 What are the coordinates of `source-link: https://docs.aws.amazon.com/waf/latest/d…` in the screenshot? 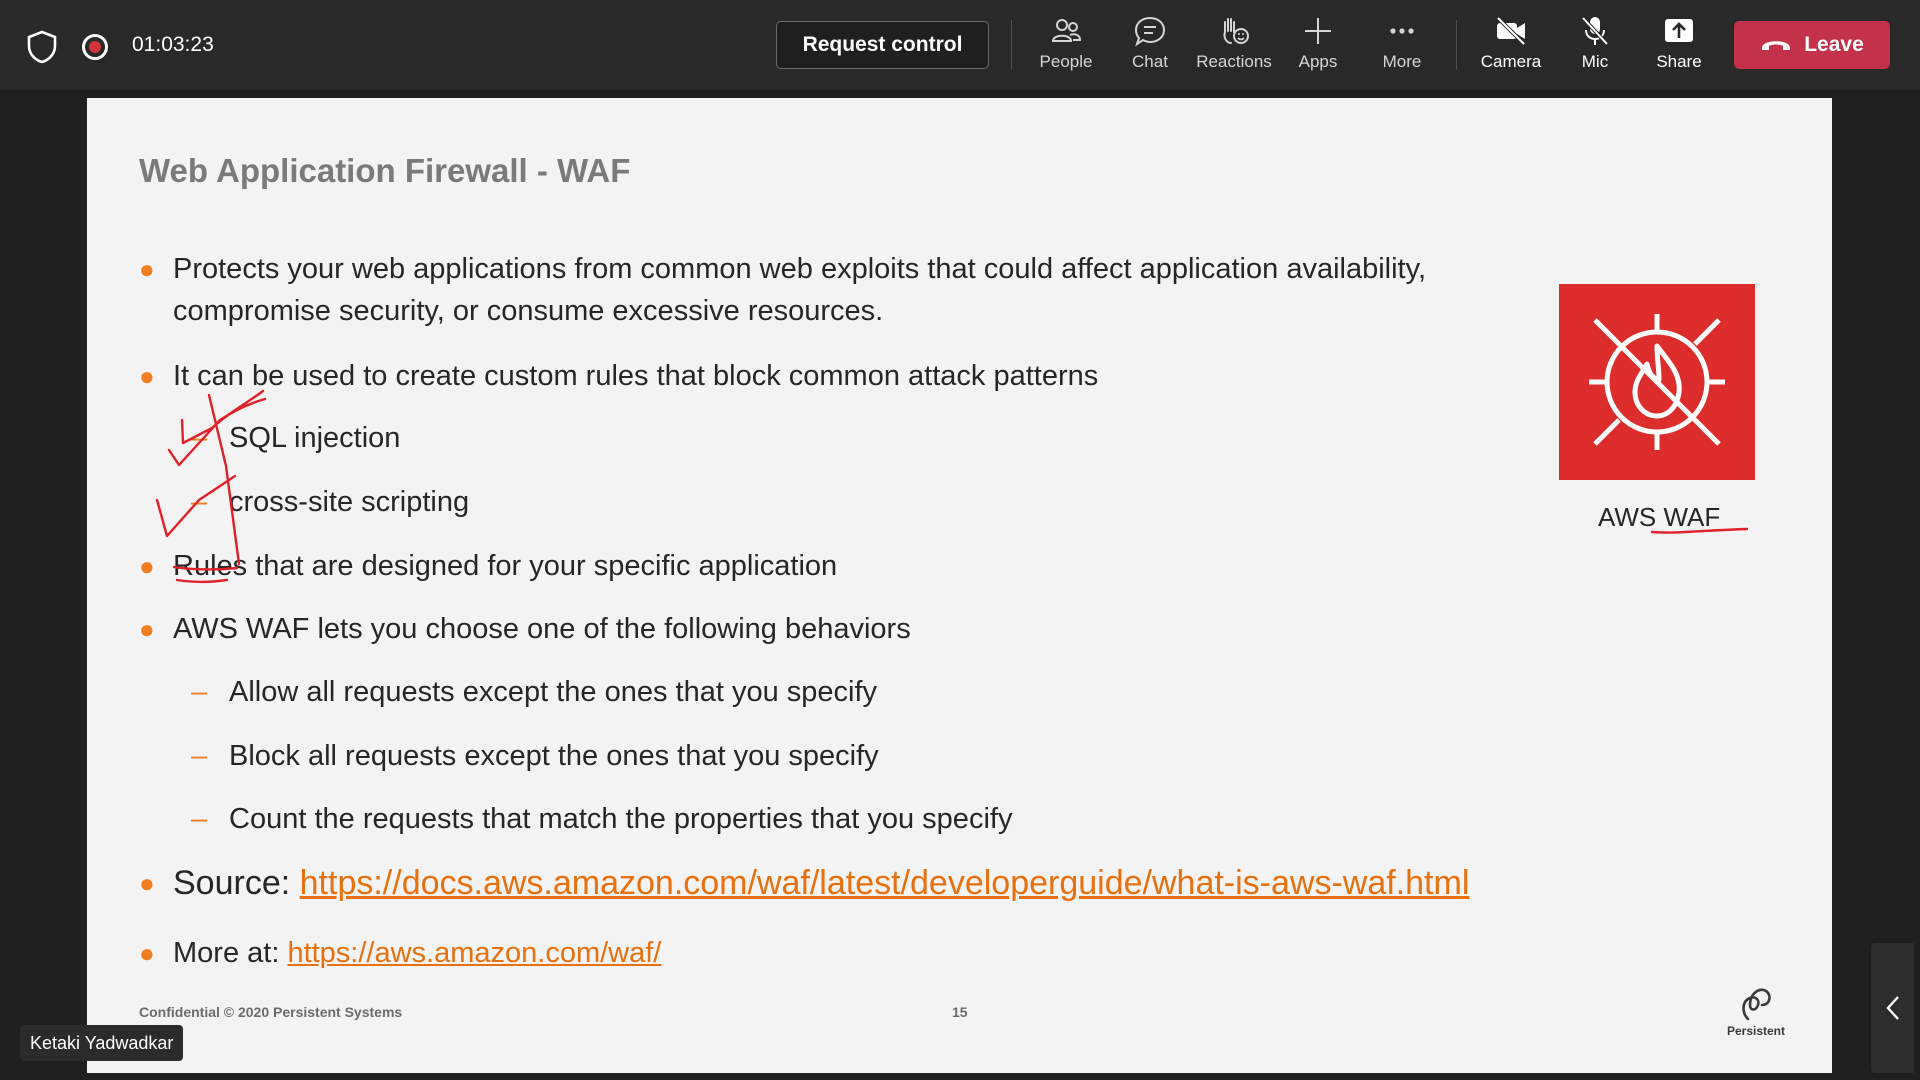 It's located at (885, 883).